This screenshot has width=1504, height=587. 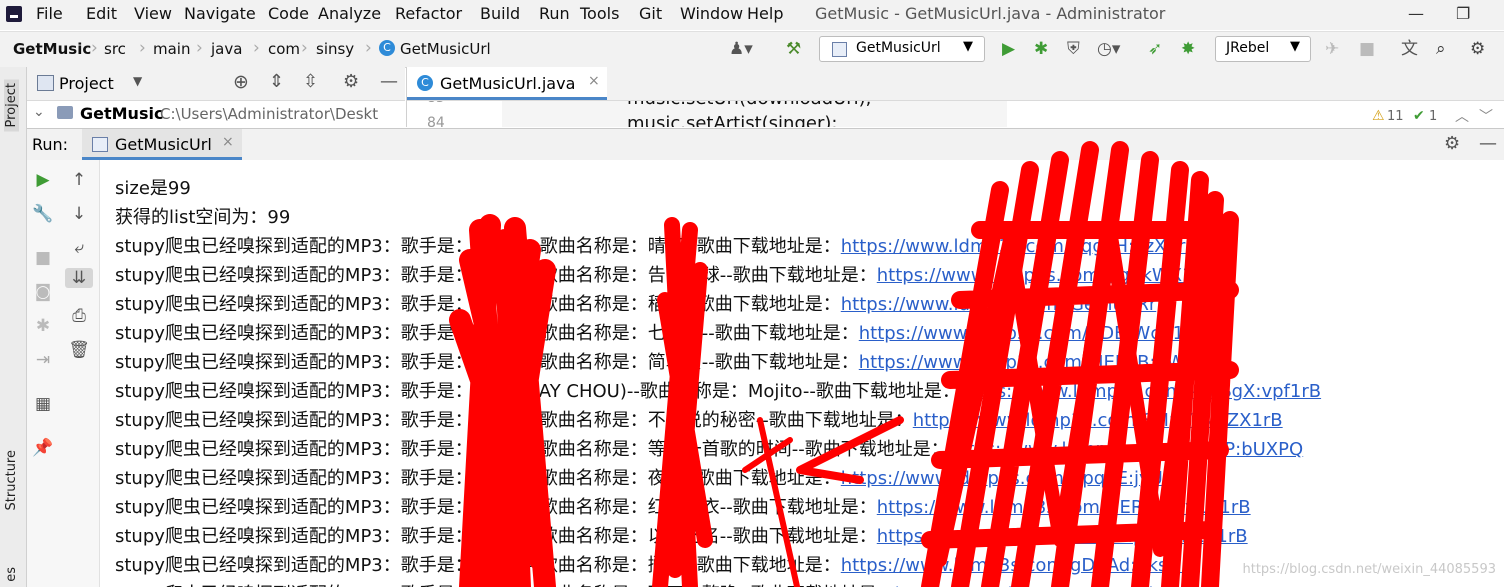 I want to click on user-icon: ♟▾, so click(x=741, y=49).